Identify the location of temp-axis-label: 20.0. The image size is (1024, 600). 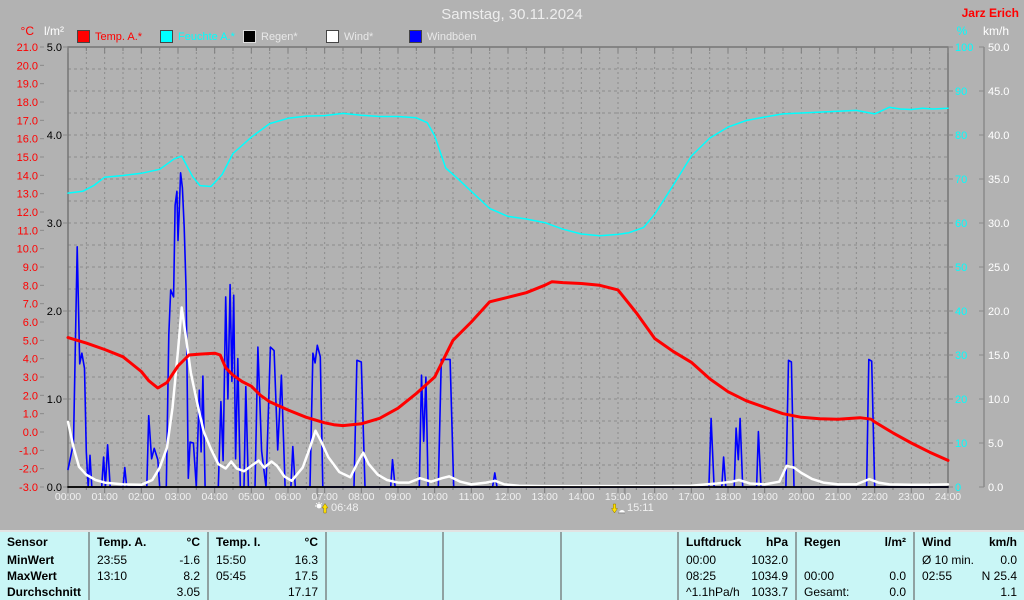
(27, 66).